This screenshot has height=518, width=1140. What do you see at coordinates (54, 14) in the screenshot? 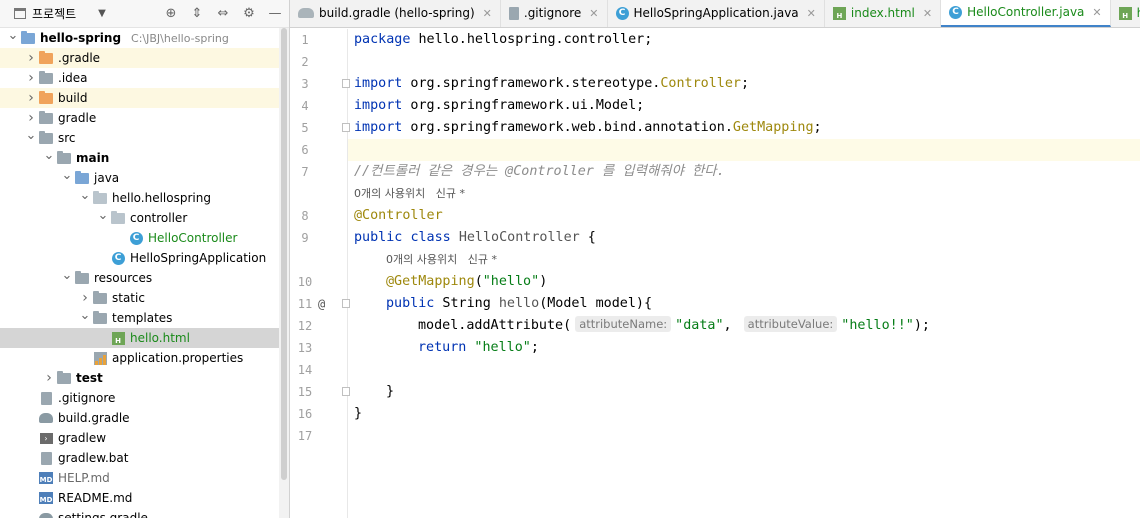
I see `project-view-label: 프로젝트` at bounding box center [54, 14].